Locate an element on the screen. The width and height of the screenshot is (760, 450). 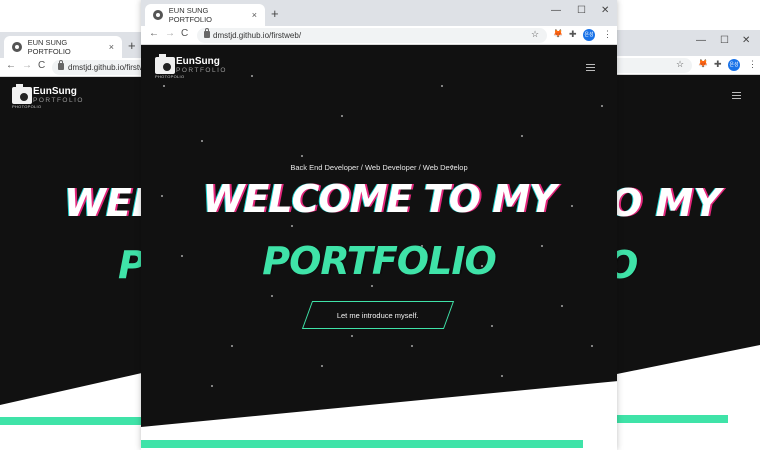
logo-name: EunSung is located at coordinates (198, 61).